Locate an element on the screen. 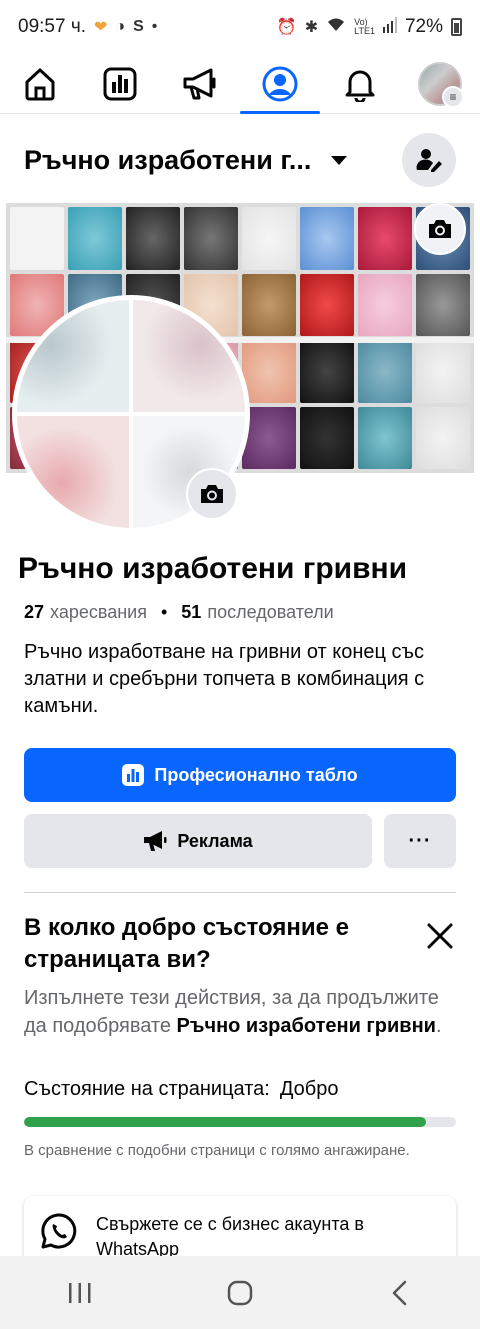 Image resolution: width=480 pixels, height=1329 pixels. insights-icon is located at coordinates (120, 83).